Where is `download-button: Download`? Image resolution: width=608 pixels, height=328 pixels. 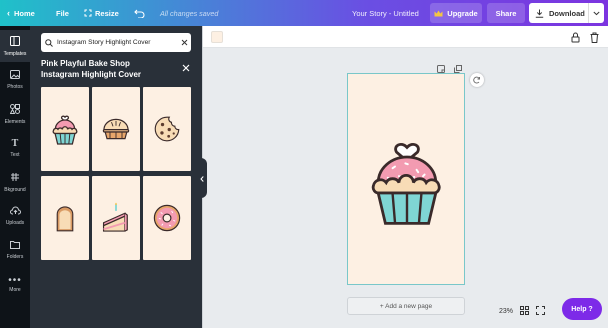 download-button: Download is located at coordinates (566, 13).